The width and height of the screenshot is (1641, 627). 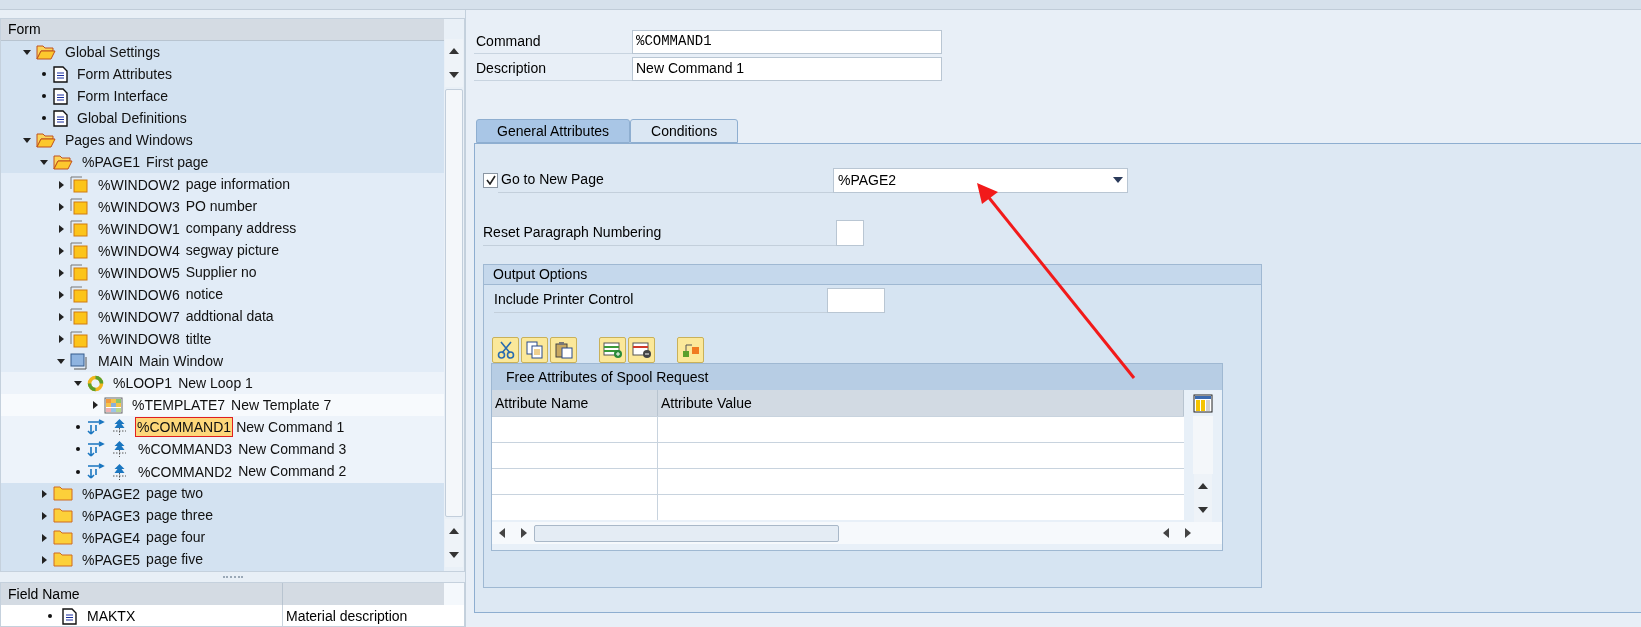 What do you see at coordinates (856, 300) in the screenshot?
I see `text-field` at bounding box center [856, 300].